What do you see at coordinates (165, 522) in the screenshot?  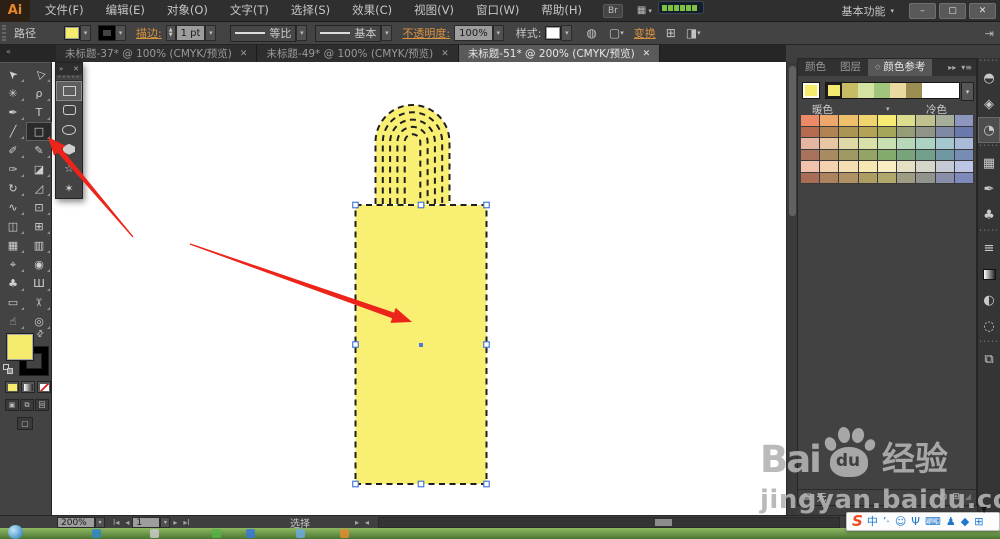 I see `artboard-dropdown: ▾` at bounding box center [165, 522].